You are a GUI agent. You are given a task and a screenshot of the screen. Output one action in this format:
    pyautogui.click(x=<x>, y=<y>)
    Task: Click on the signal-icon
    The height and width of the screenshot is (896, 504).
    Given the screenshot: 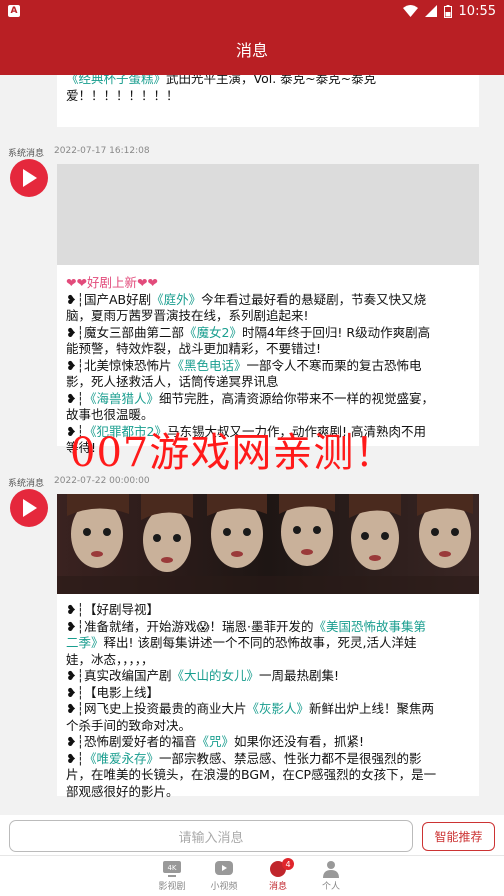 What is the action you would take?
    pyautogui.click(x=430, y=11)
    